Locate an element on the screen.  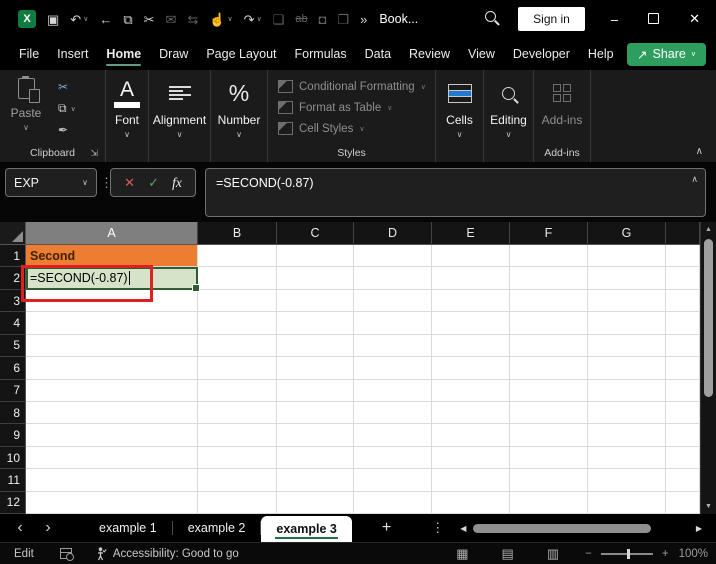
scroll-down-icon: ▼ is located at coordinates (708, 506).